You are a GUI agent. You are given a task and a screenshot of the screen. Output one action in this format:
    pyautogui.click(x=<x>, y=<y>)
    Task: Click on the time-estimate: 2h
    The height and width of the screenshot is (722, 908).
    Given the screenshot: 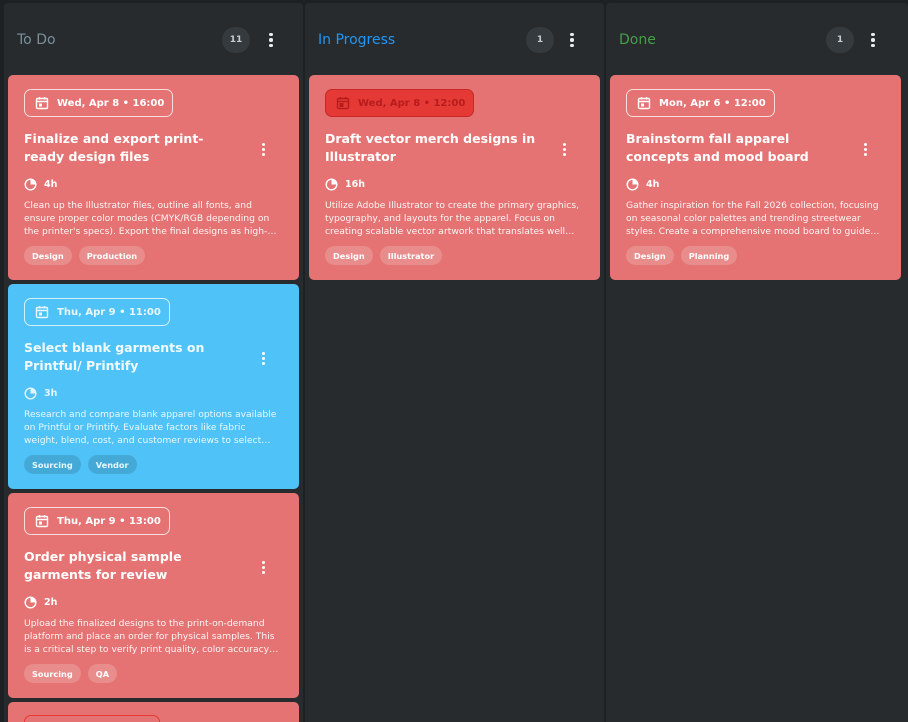 What is the action you would take?
    pyautogui.click(x=40, y=602)
    